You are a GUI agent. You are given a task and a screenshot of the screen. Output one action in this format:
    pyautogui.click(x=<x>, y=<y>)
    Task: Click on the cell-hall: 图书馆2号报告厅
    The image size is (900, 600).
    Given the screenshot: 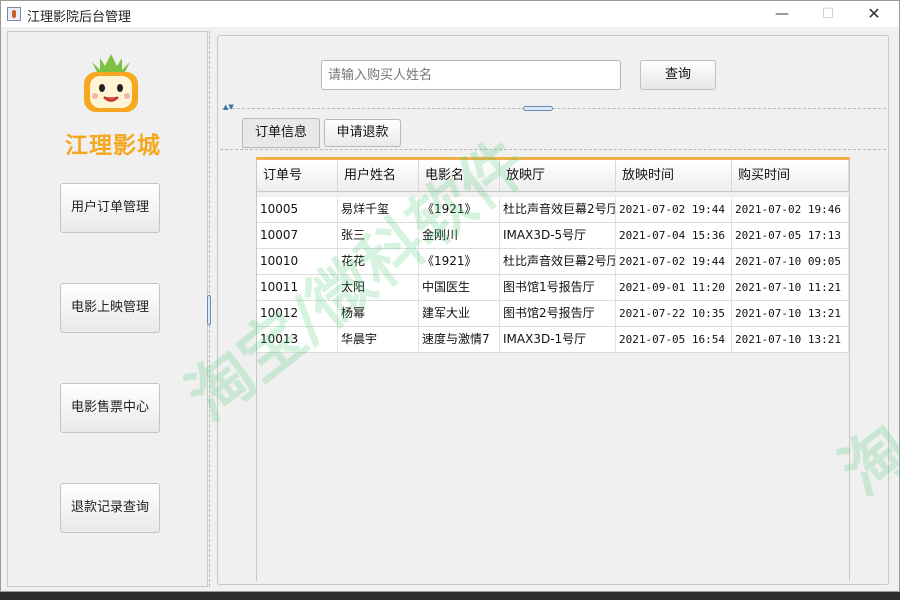 What is the action you would take?
    pyautogui.click(x=558, y=313)
    